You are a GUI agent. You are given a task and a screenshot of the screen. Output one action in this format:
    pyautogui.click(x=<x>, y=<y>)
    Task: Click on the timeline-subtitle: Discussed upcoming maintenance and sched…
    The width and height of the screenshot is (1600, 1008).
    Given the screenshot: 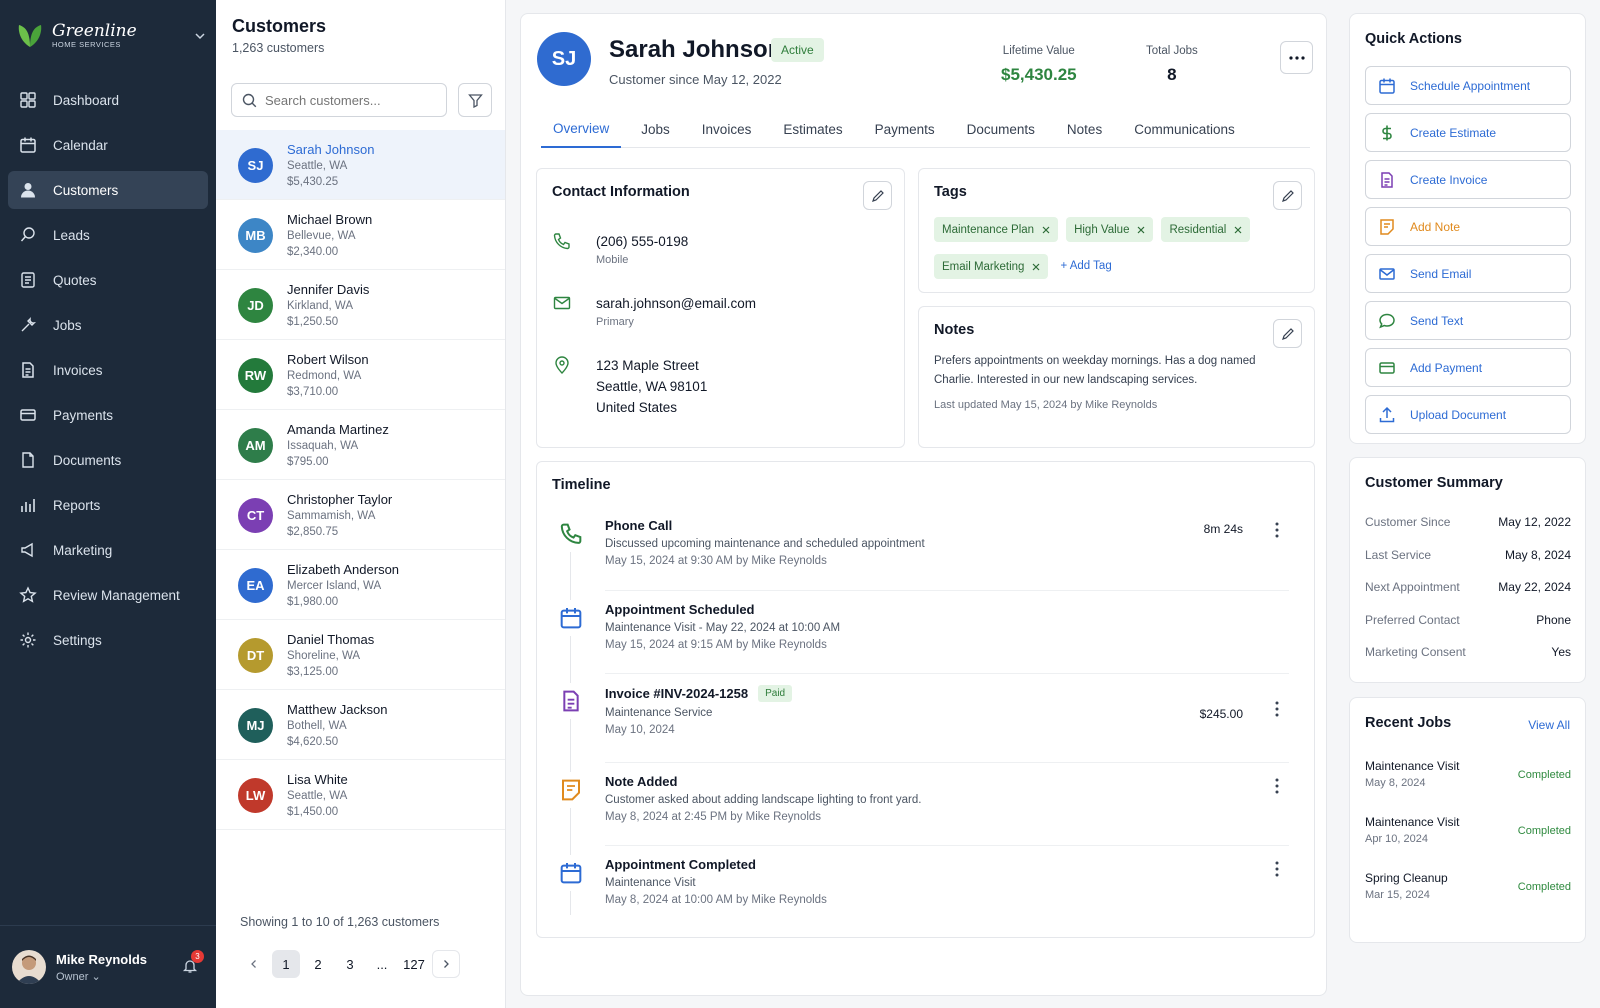 What is the action you would take?
    pyautogui.click(x=765, y=544)
    